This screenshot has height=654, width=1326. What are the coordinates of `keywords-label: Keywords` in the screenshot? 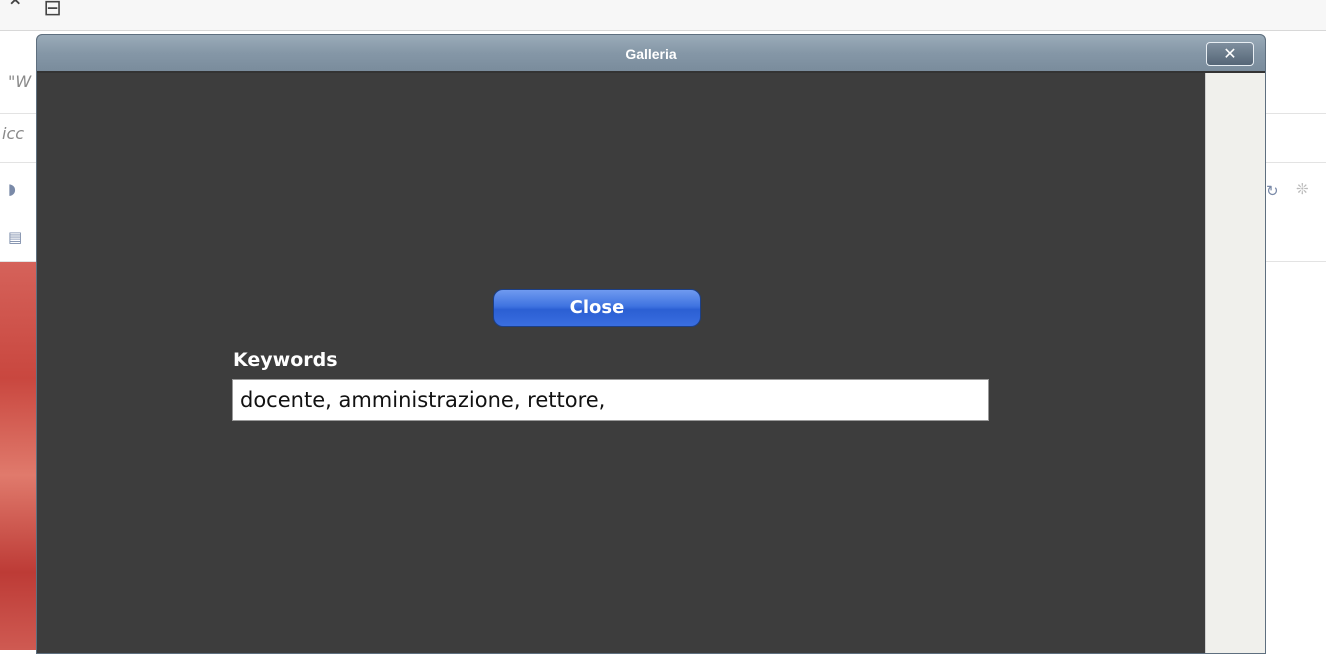 It's located at (285, 360).